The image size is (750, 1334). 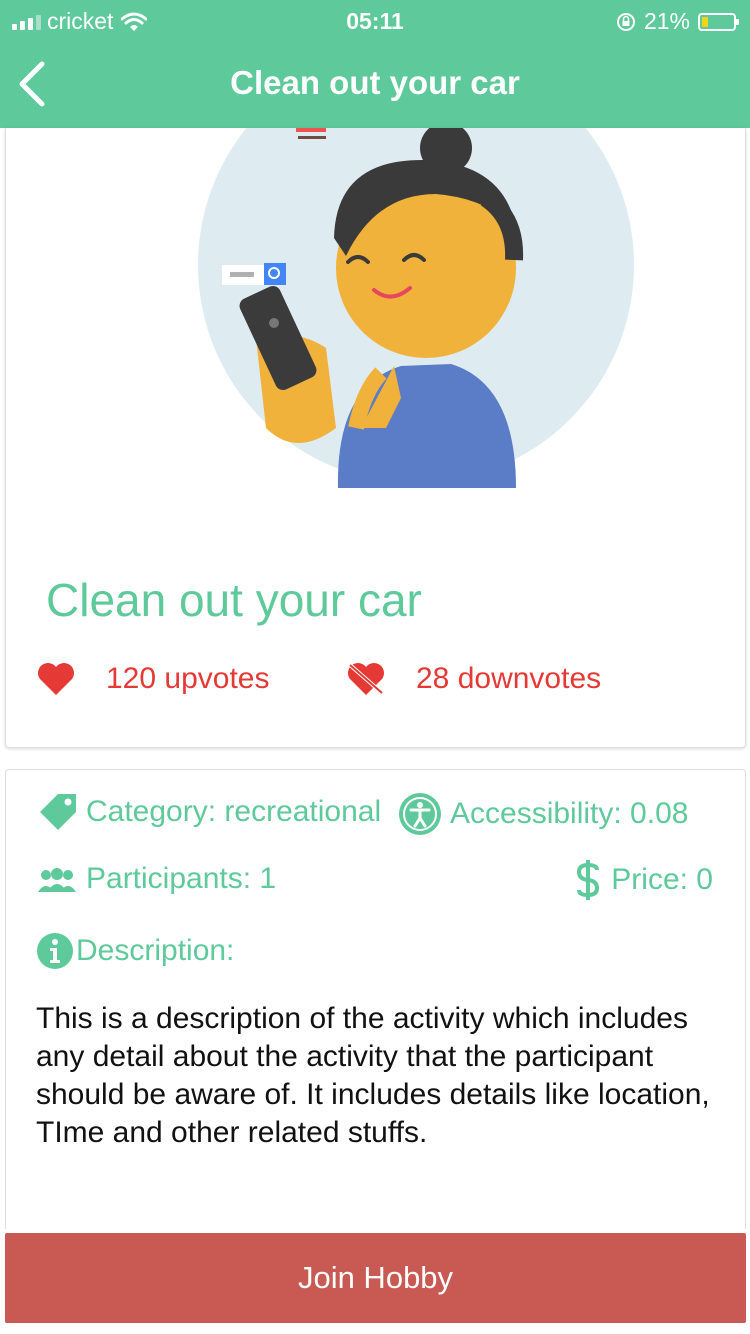 I want to click on battery-percent: 21%, so click(x=666, y=21).